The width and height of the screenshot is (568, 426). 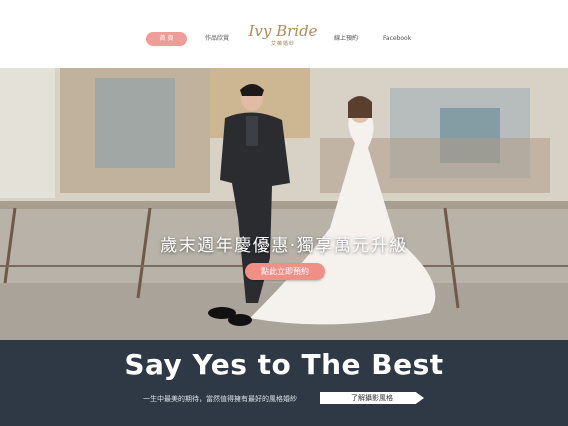 What do you see at coordinates (397, 39) in the screenshot?
I see `nav-facebook-link: Facebook` at bounding box center [397, 39].